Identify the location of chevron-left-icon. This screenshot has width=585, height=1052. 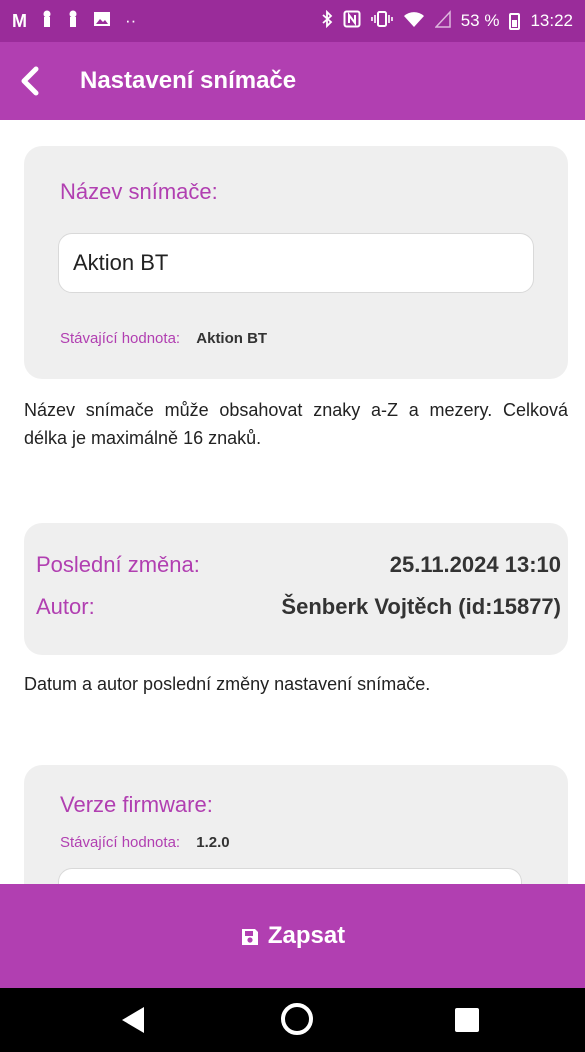
(30, 81).